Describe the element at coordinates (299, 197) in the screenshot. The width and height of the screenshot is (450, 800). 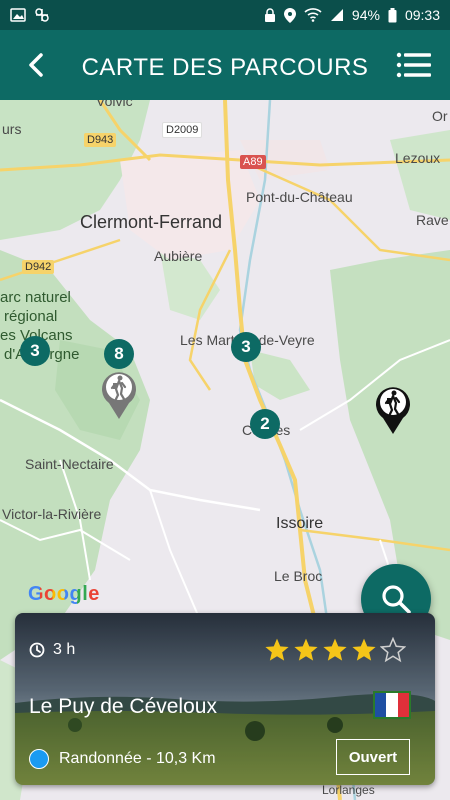
I see `place-label: Pont-du-Château` at that location.